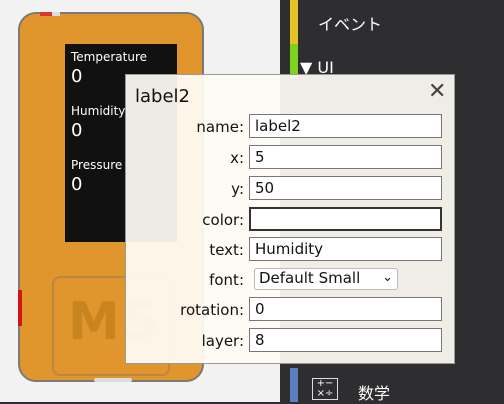 The image size is (504, 404). Describe the element at coordinates (350, 23) in the screenshot. I see `category-event: イベント` at that location.